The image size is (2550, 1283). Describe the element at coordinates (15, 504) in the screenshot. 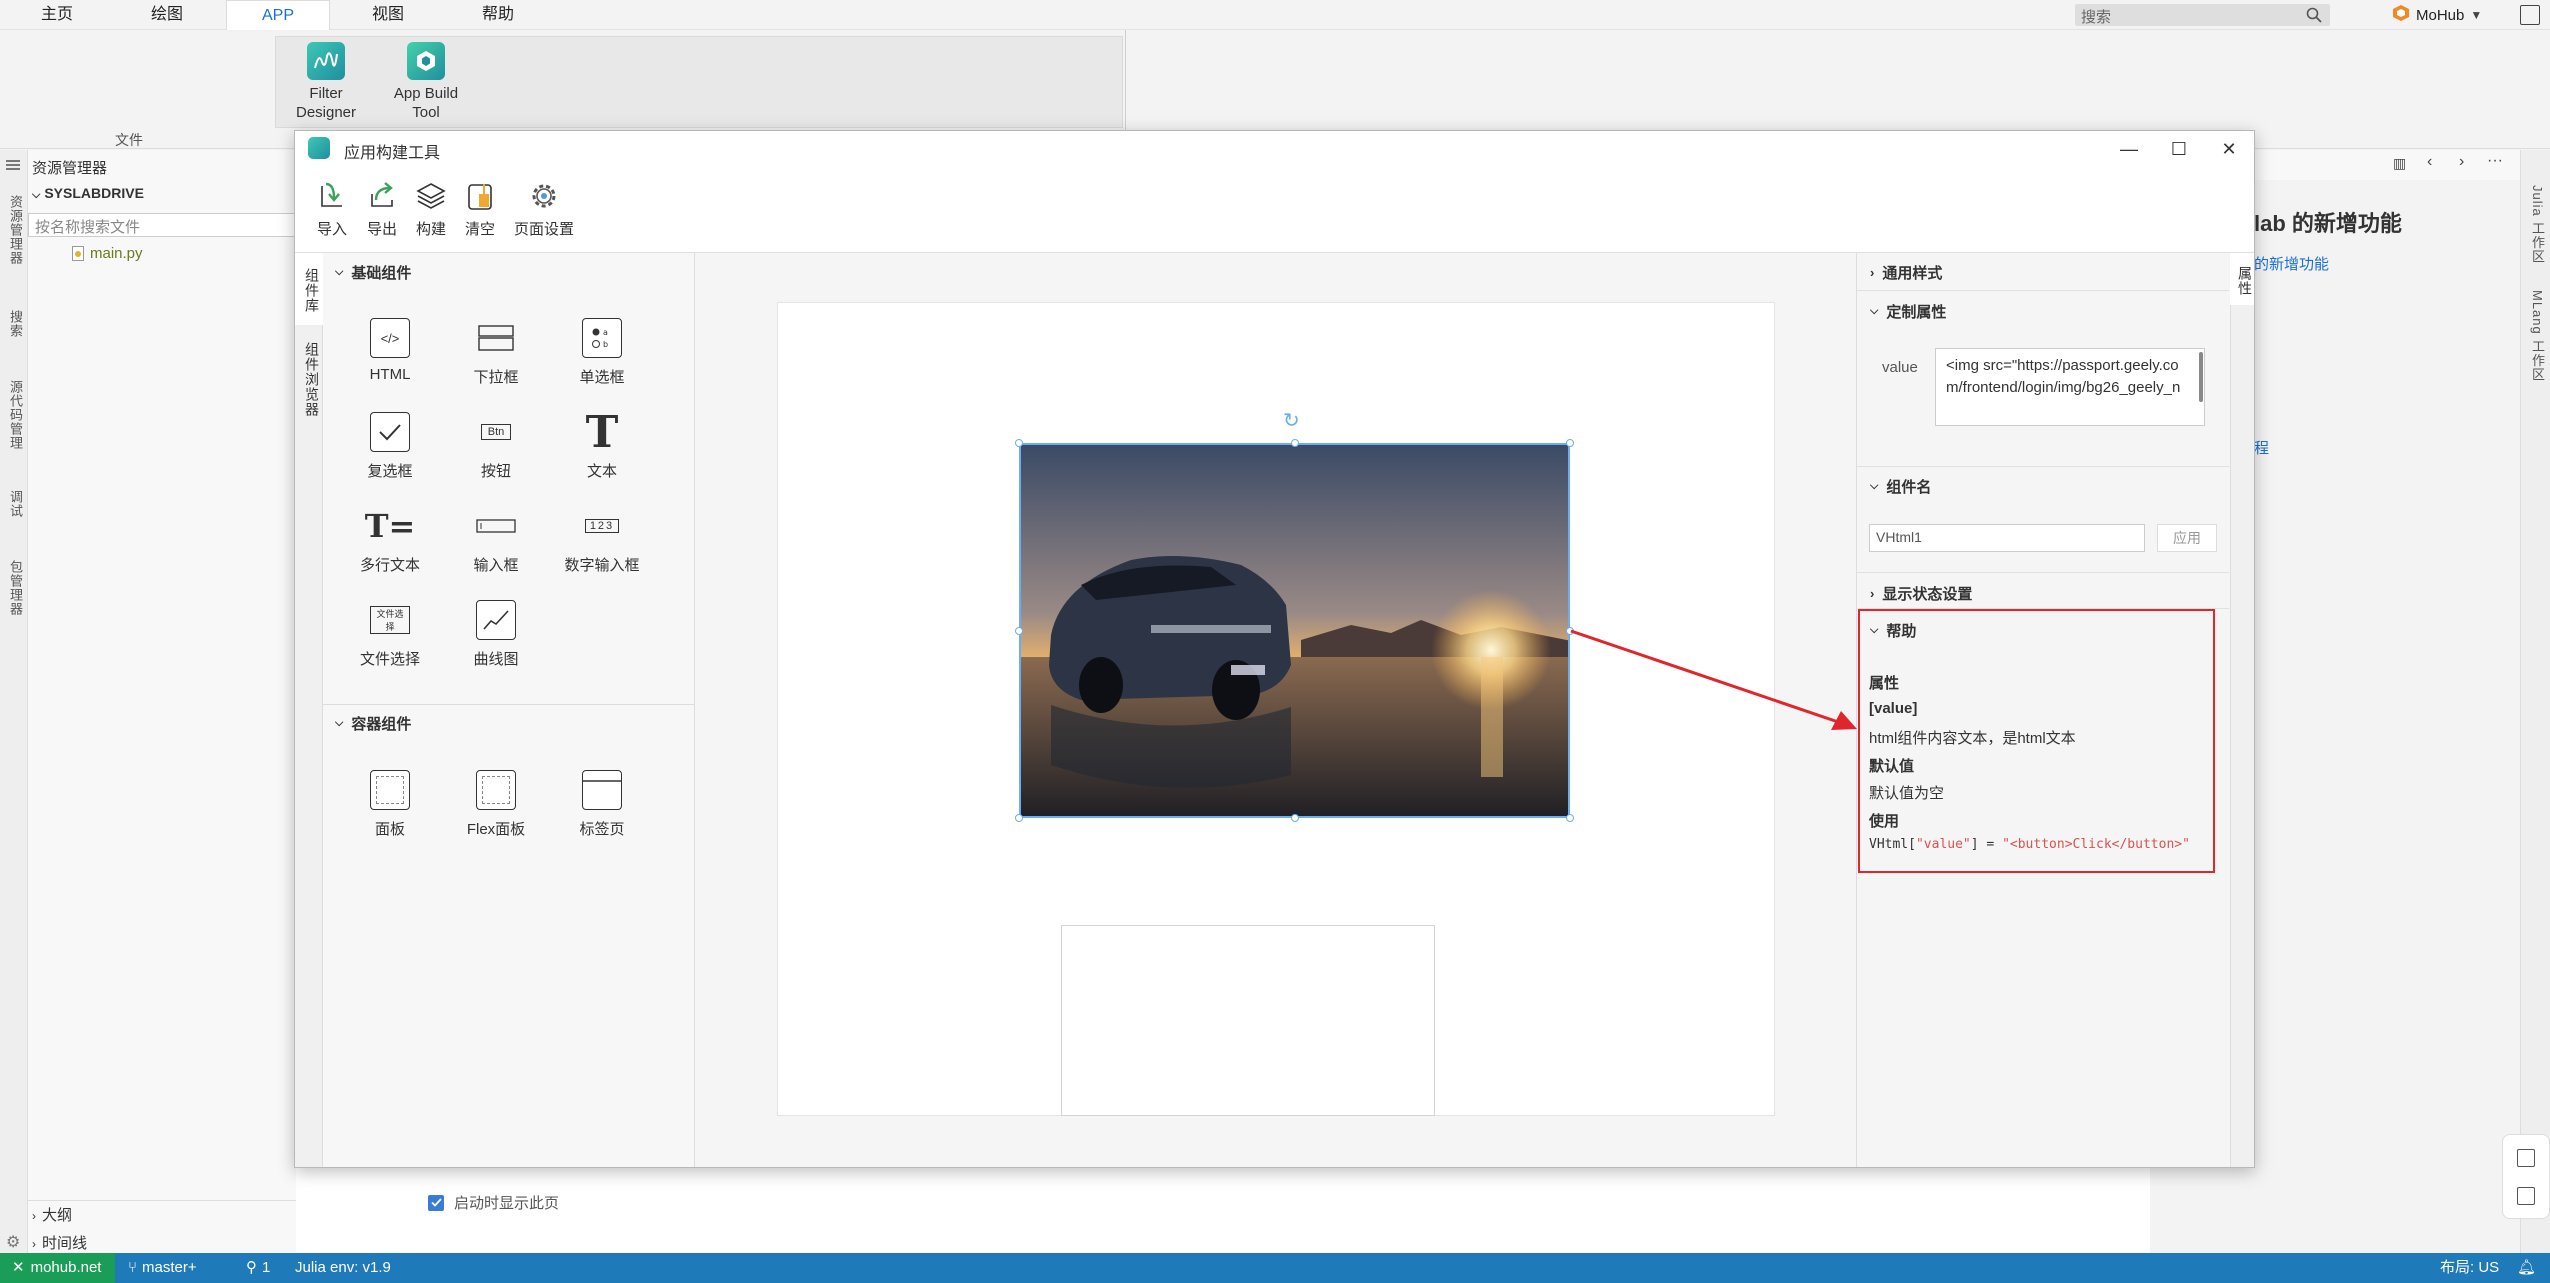

I see `activity-debug: 调试` at that location.